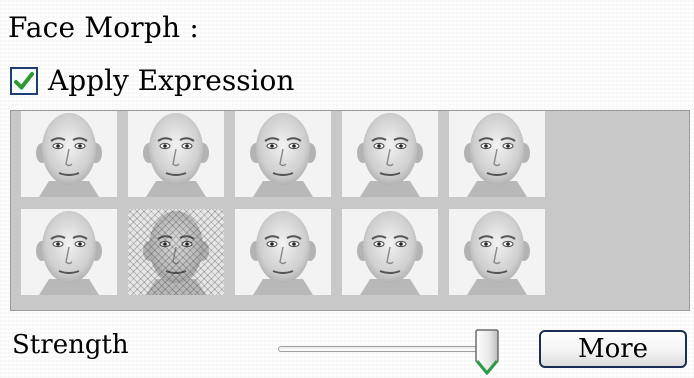  What do you see at coordinates (385, 349) in the screenshot?
I see `strength-slider-track` at bounding box center [385, 349].